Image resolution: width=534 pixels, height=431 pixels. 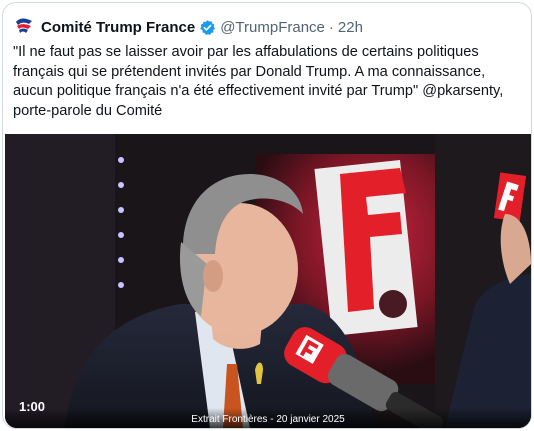 What do you see at coordinates (24, 27) in the screenshot?
I see `avatar-flag-icon` at bounding box center [24, 27].